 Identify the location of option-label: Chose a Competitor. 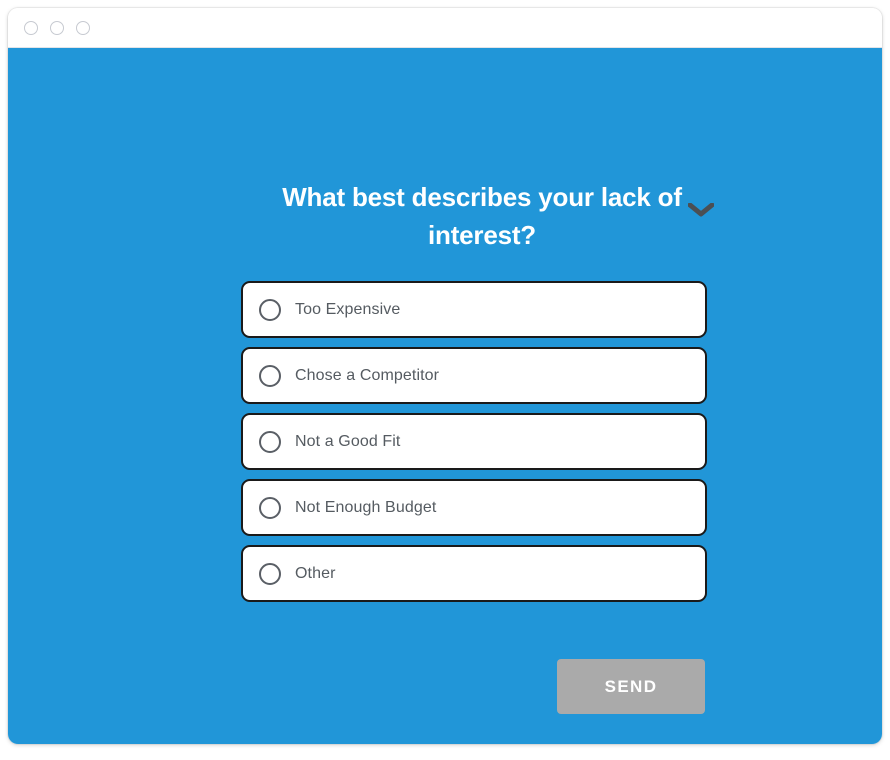
(367, 375).